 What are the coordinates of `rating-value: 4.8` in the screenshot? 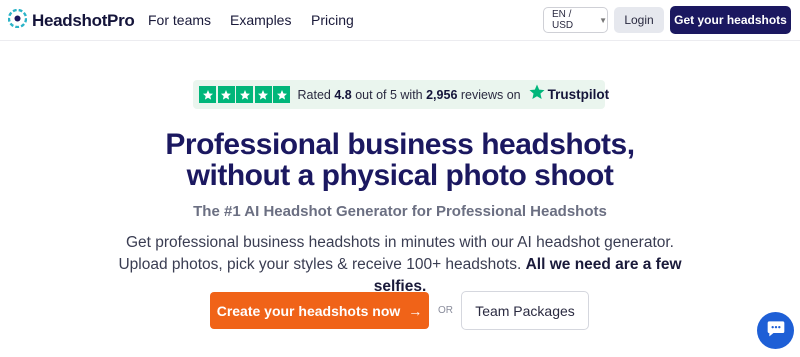 It's located at (343, 94).